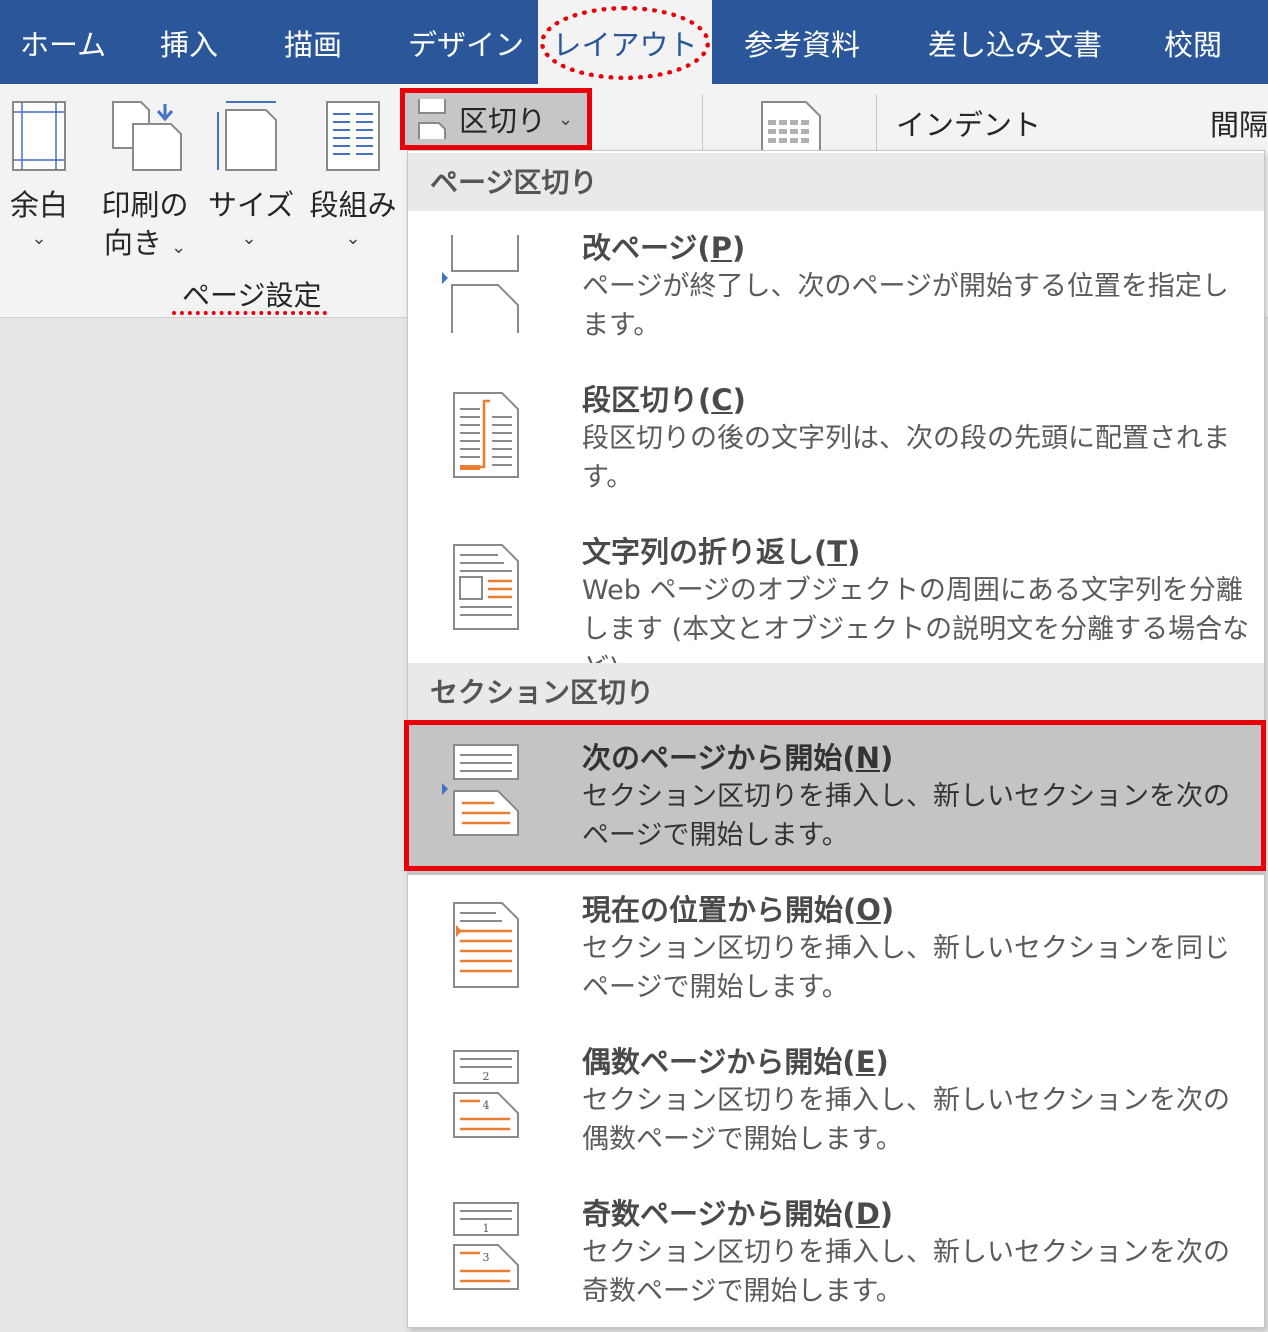 The image size is (1268, 1332). I want to click on text-direction-icon, so click(791, 125).